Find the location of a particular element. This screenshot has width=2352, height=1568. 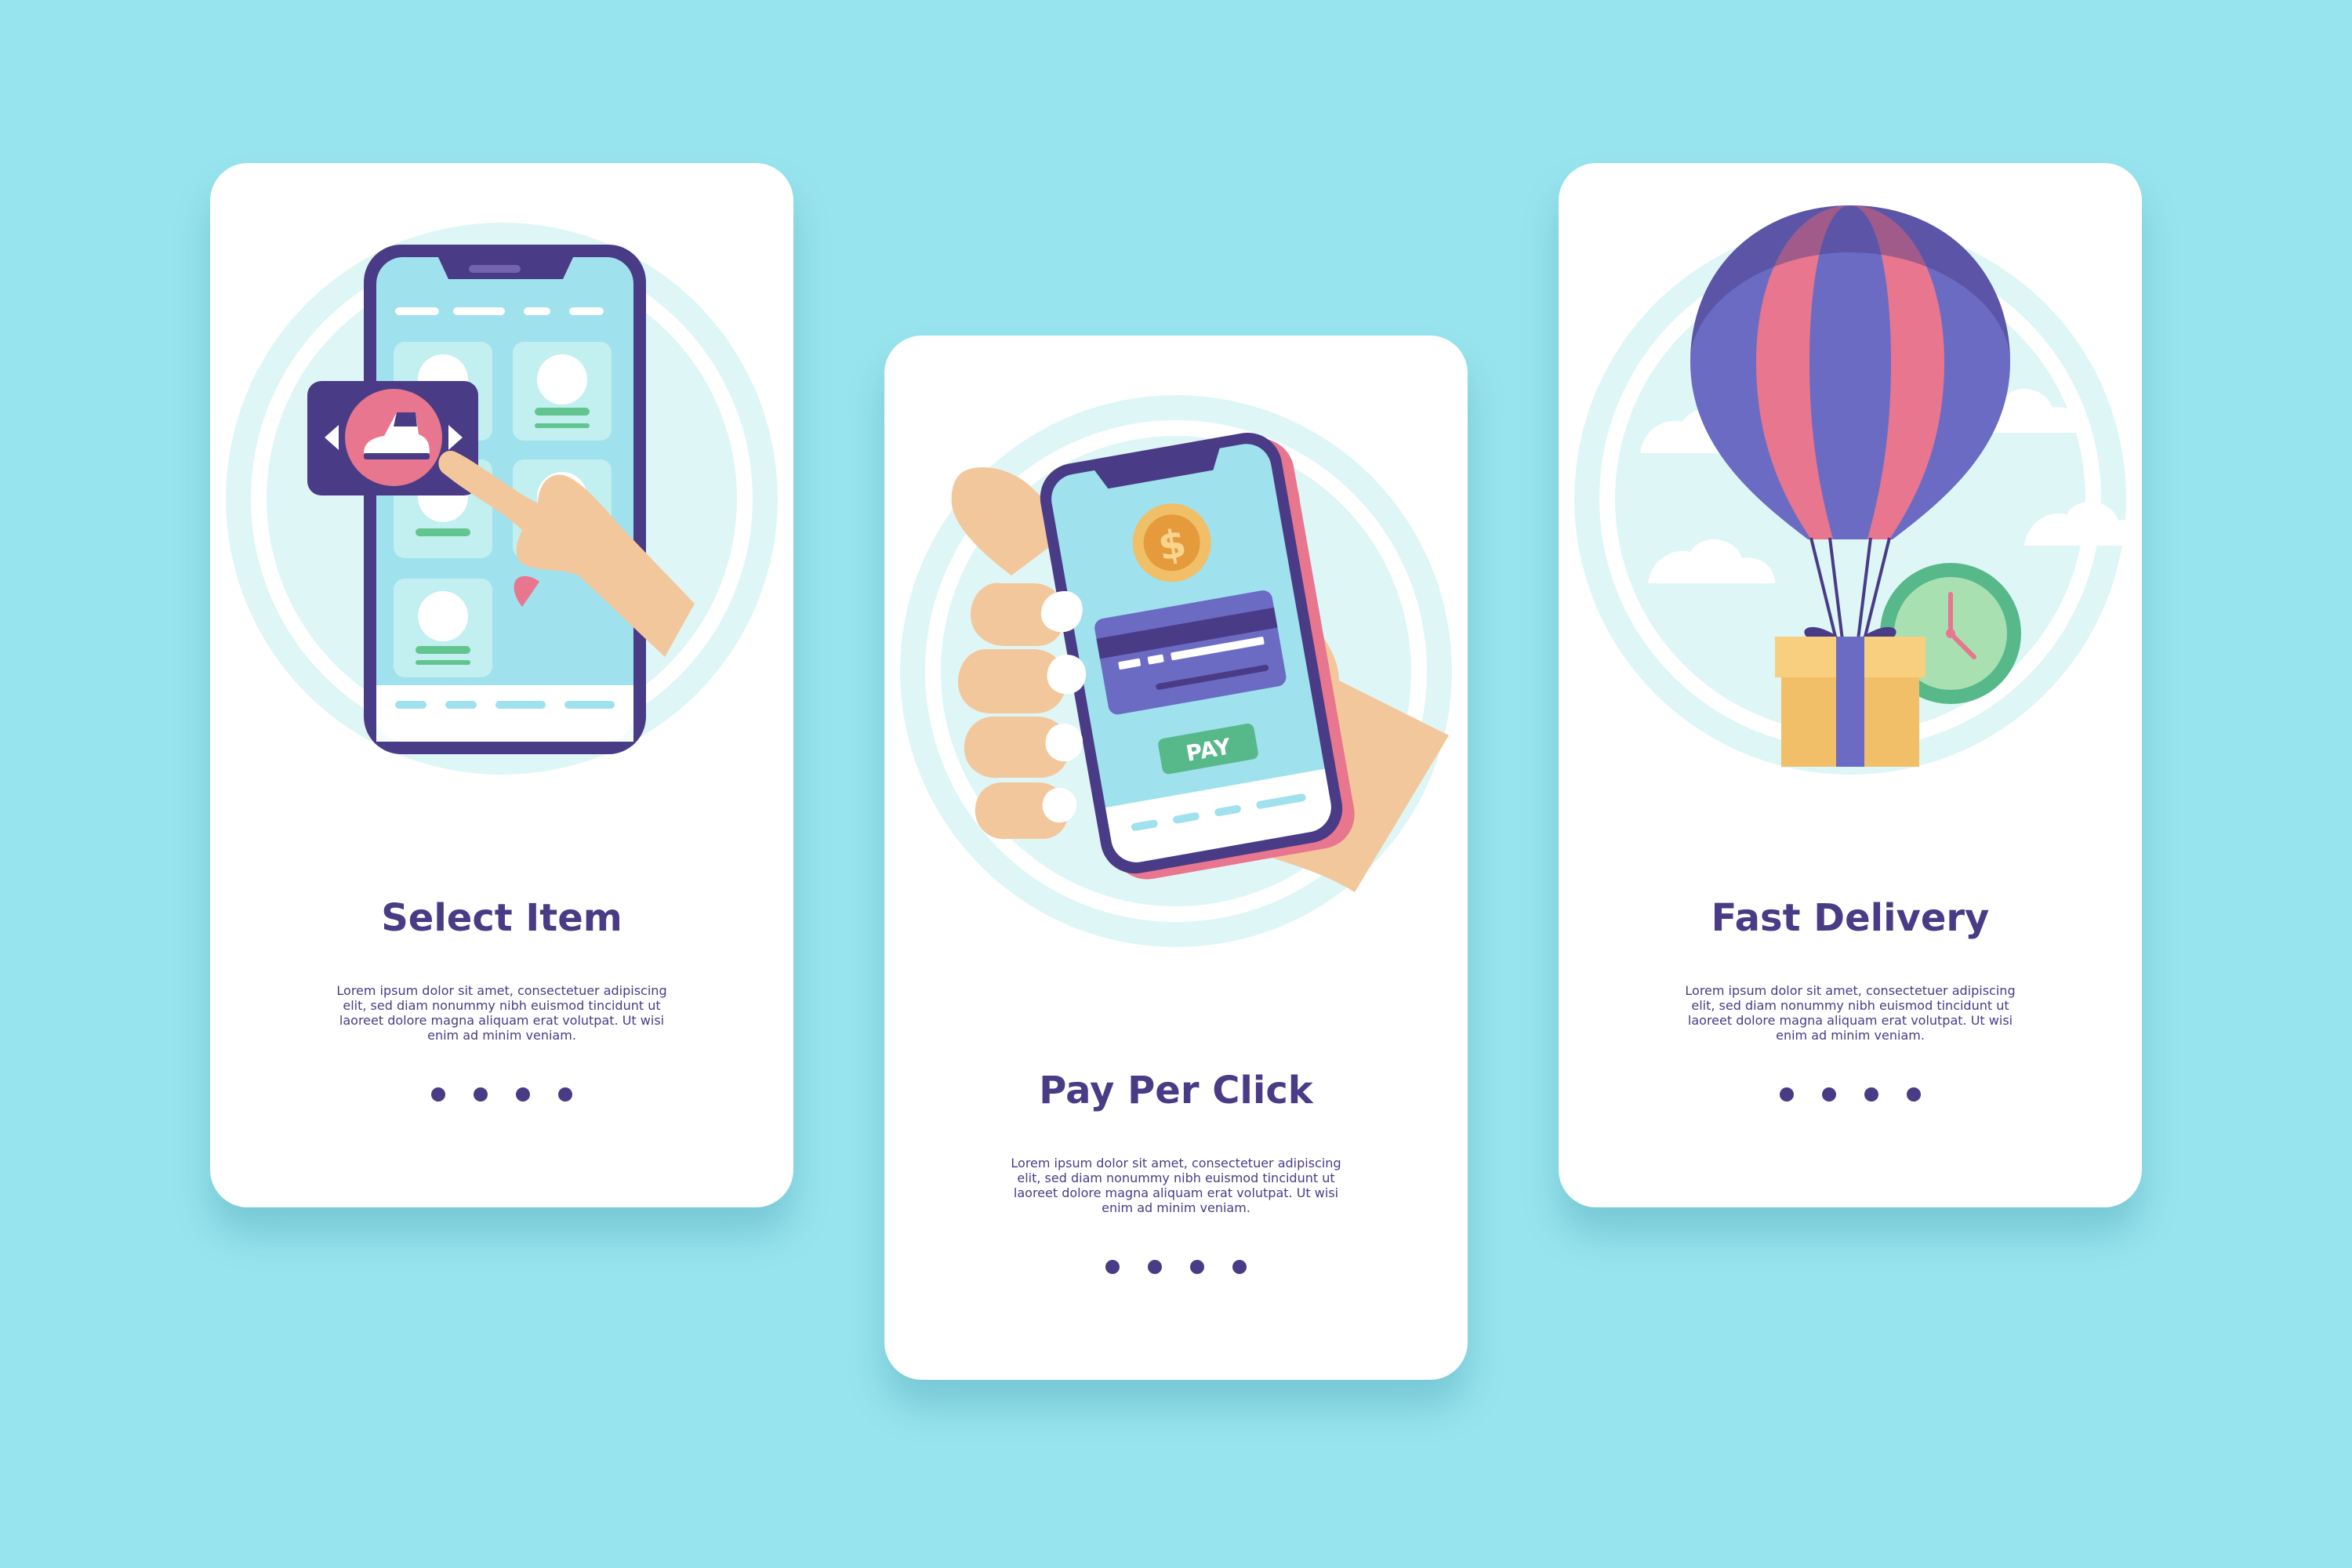

select-item-illustration is located at coordinates (502, 499).